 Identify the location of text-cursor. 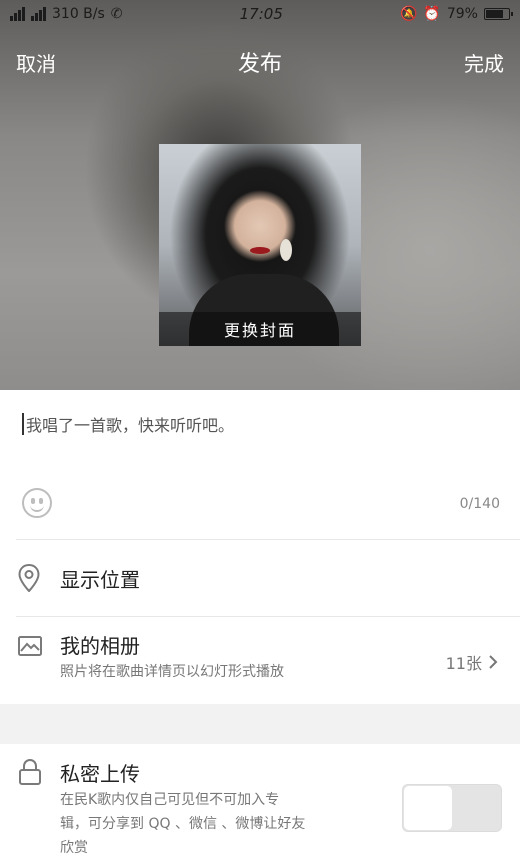
(23, 424).